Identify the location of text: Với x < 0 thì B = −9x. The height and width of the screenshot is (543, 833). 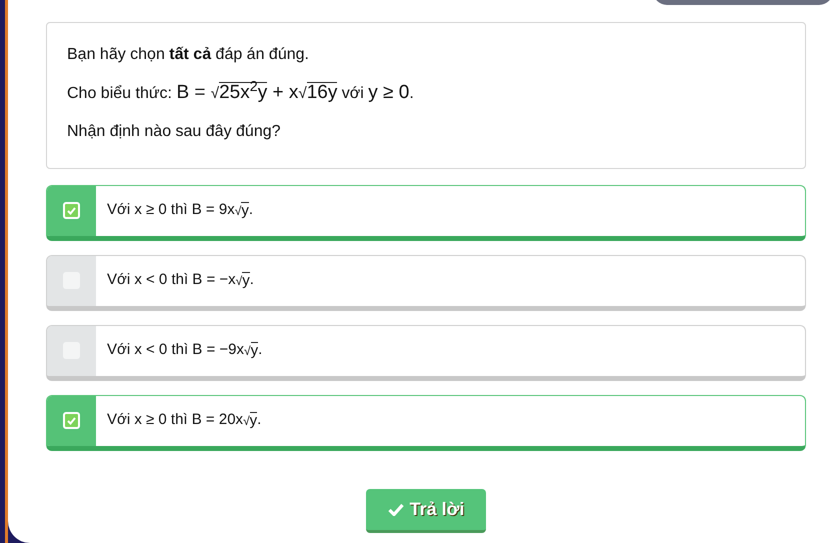
(175, 350).